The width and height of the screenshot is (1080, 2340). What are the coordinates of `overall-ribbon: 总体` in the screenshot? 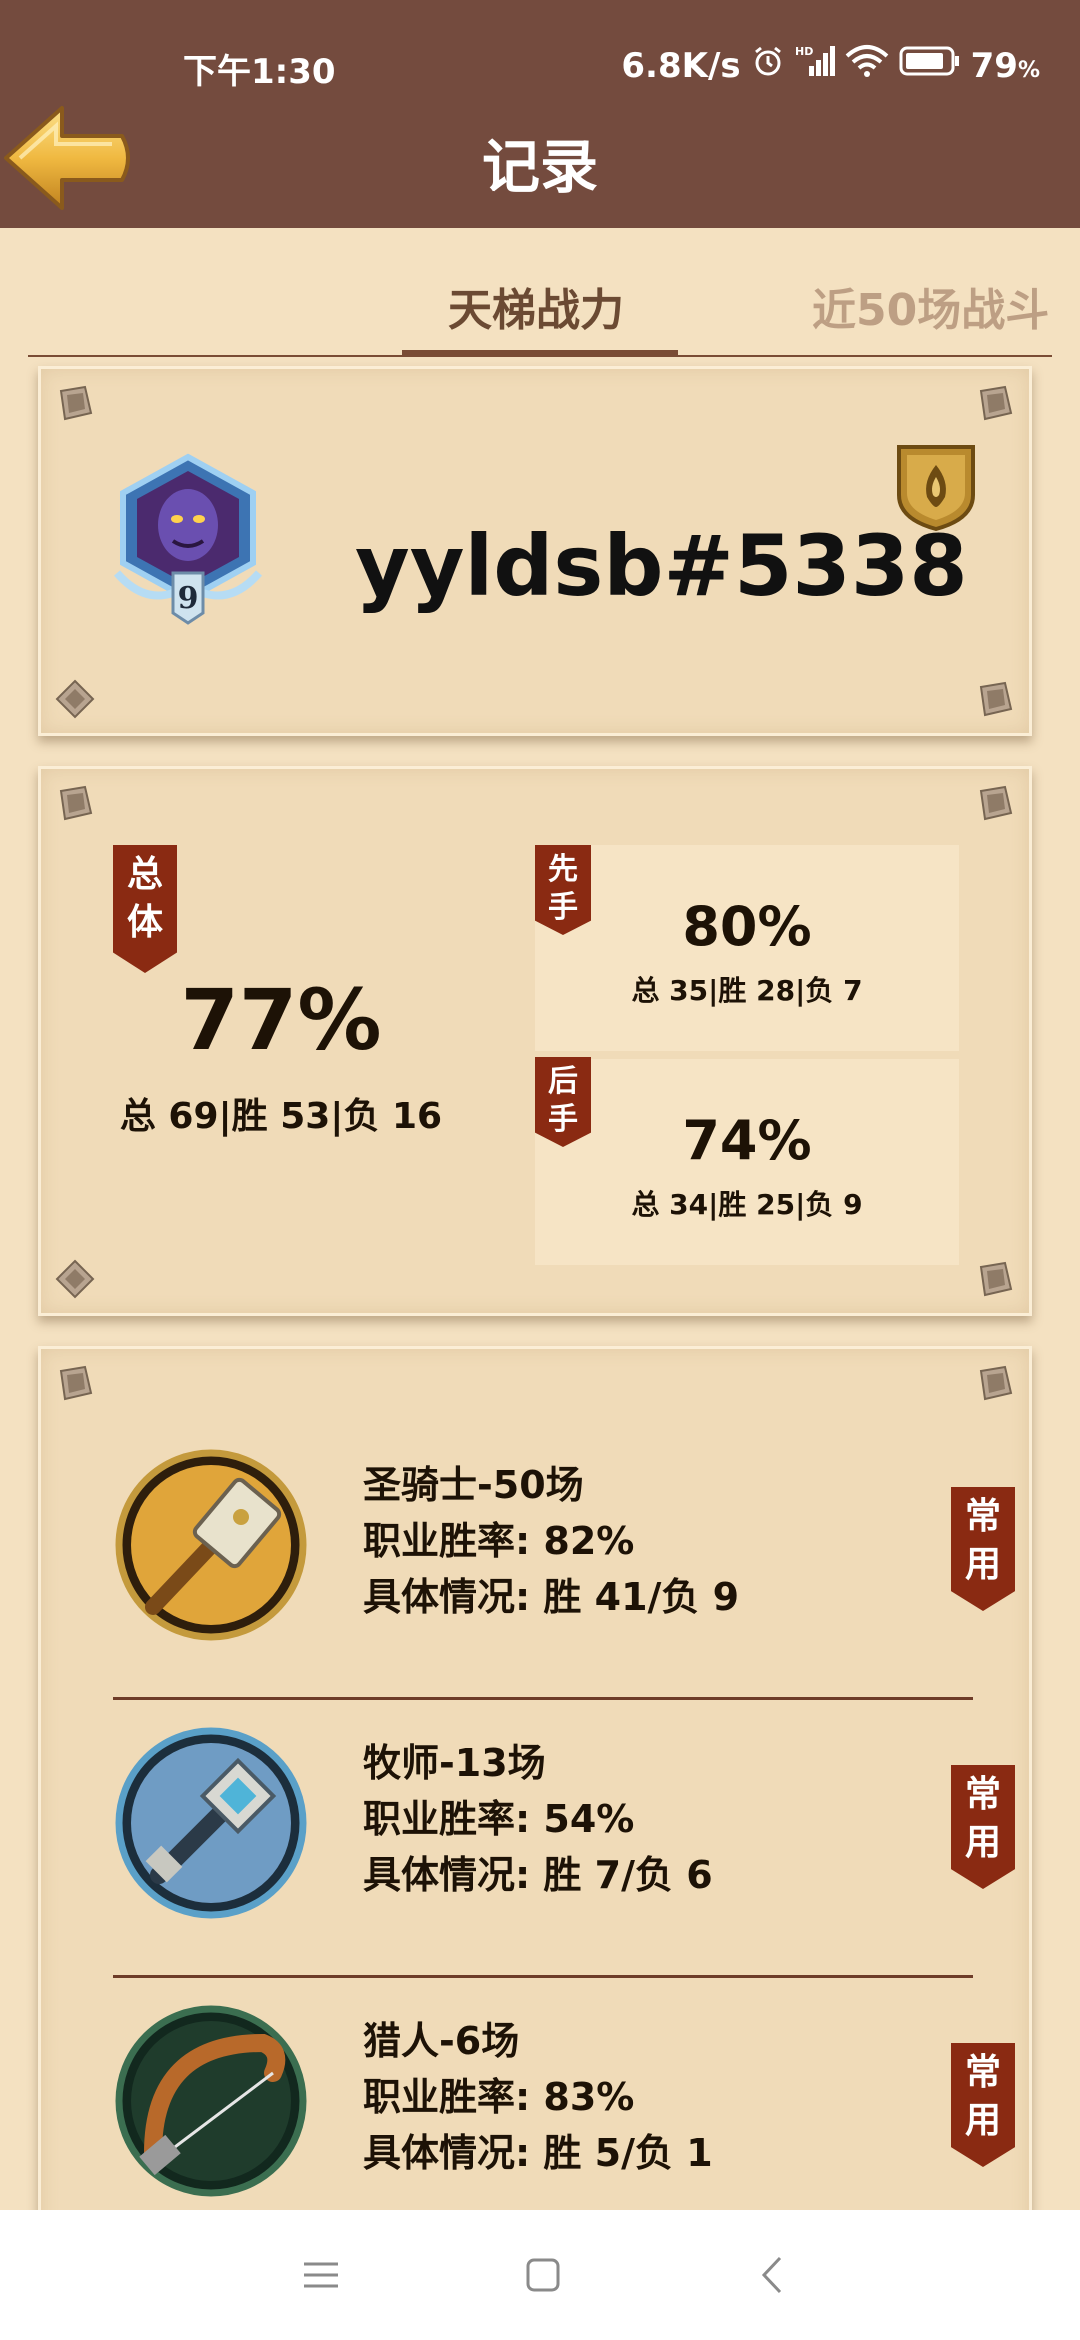 It's located at (145, 909).